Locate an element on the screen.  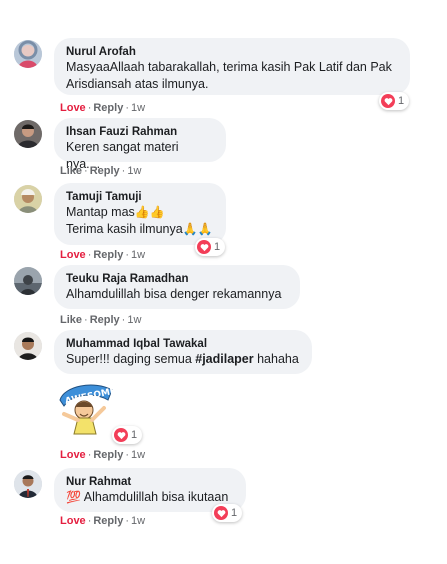
comment-text: Terima kasih ilmunya🙏🙏 is located at coordinates (139, 229).